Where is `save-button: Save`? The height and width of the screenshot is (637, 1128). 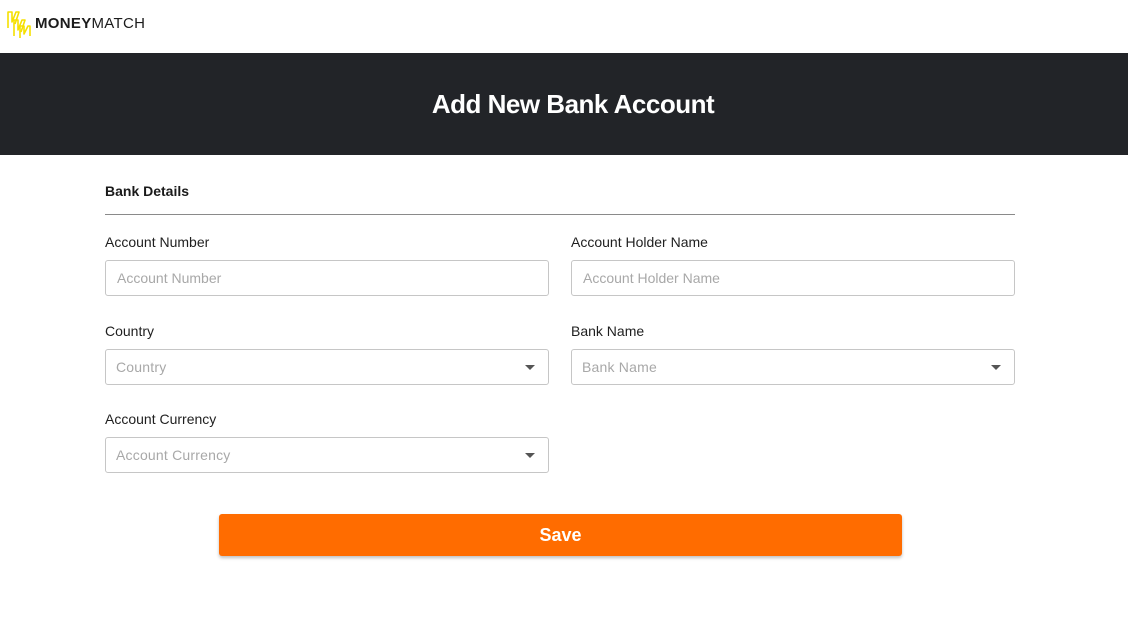
save-button: Save is located at coordinates (560, 535).